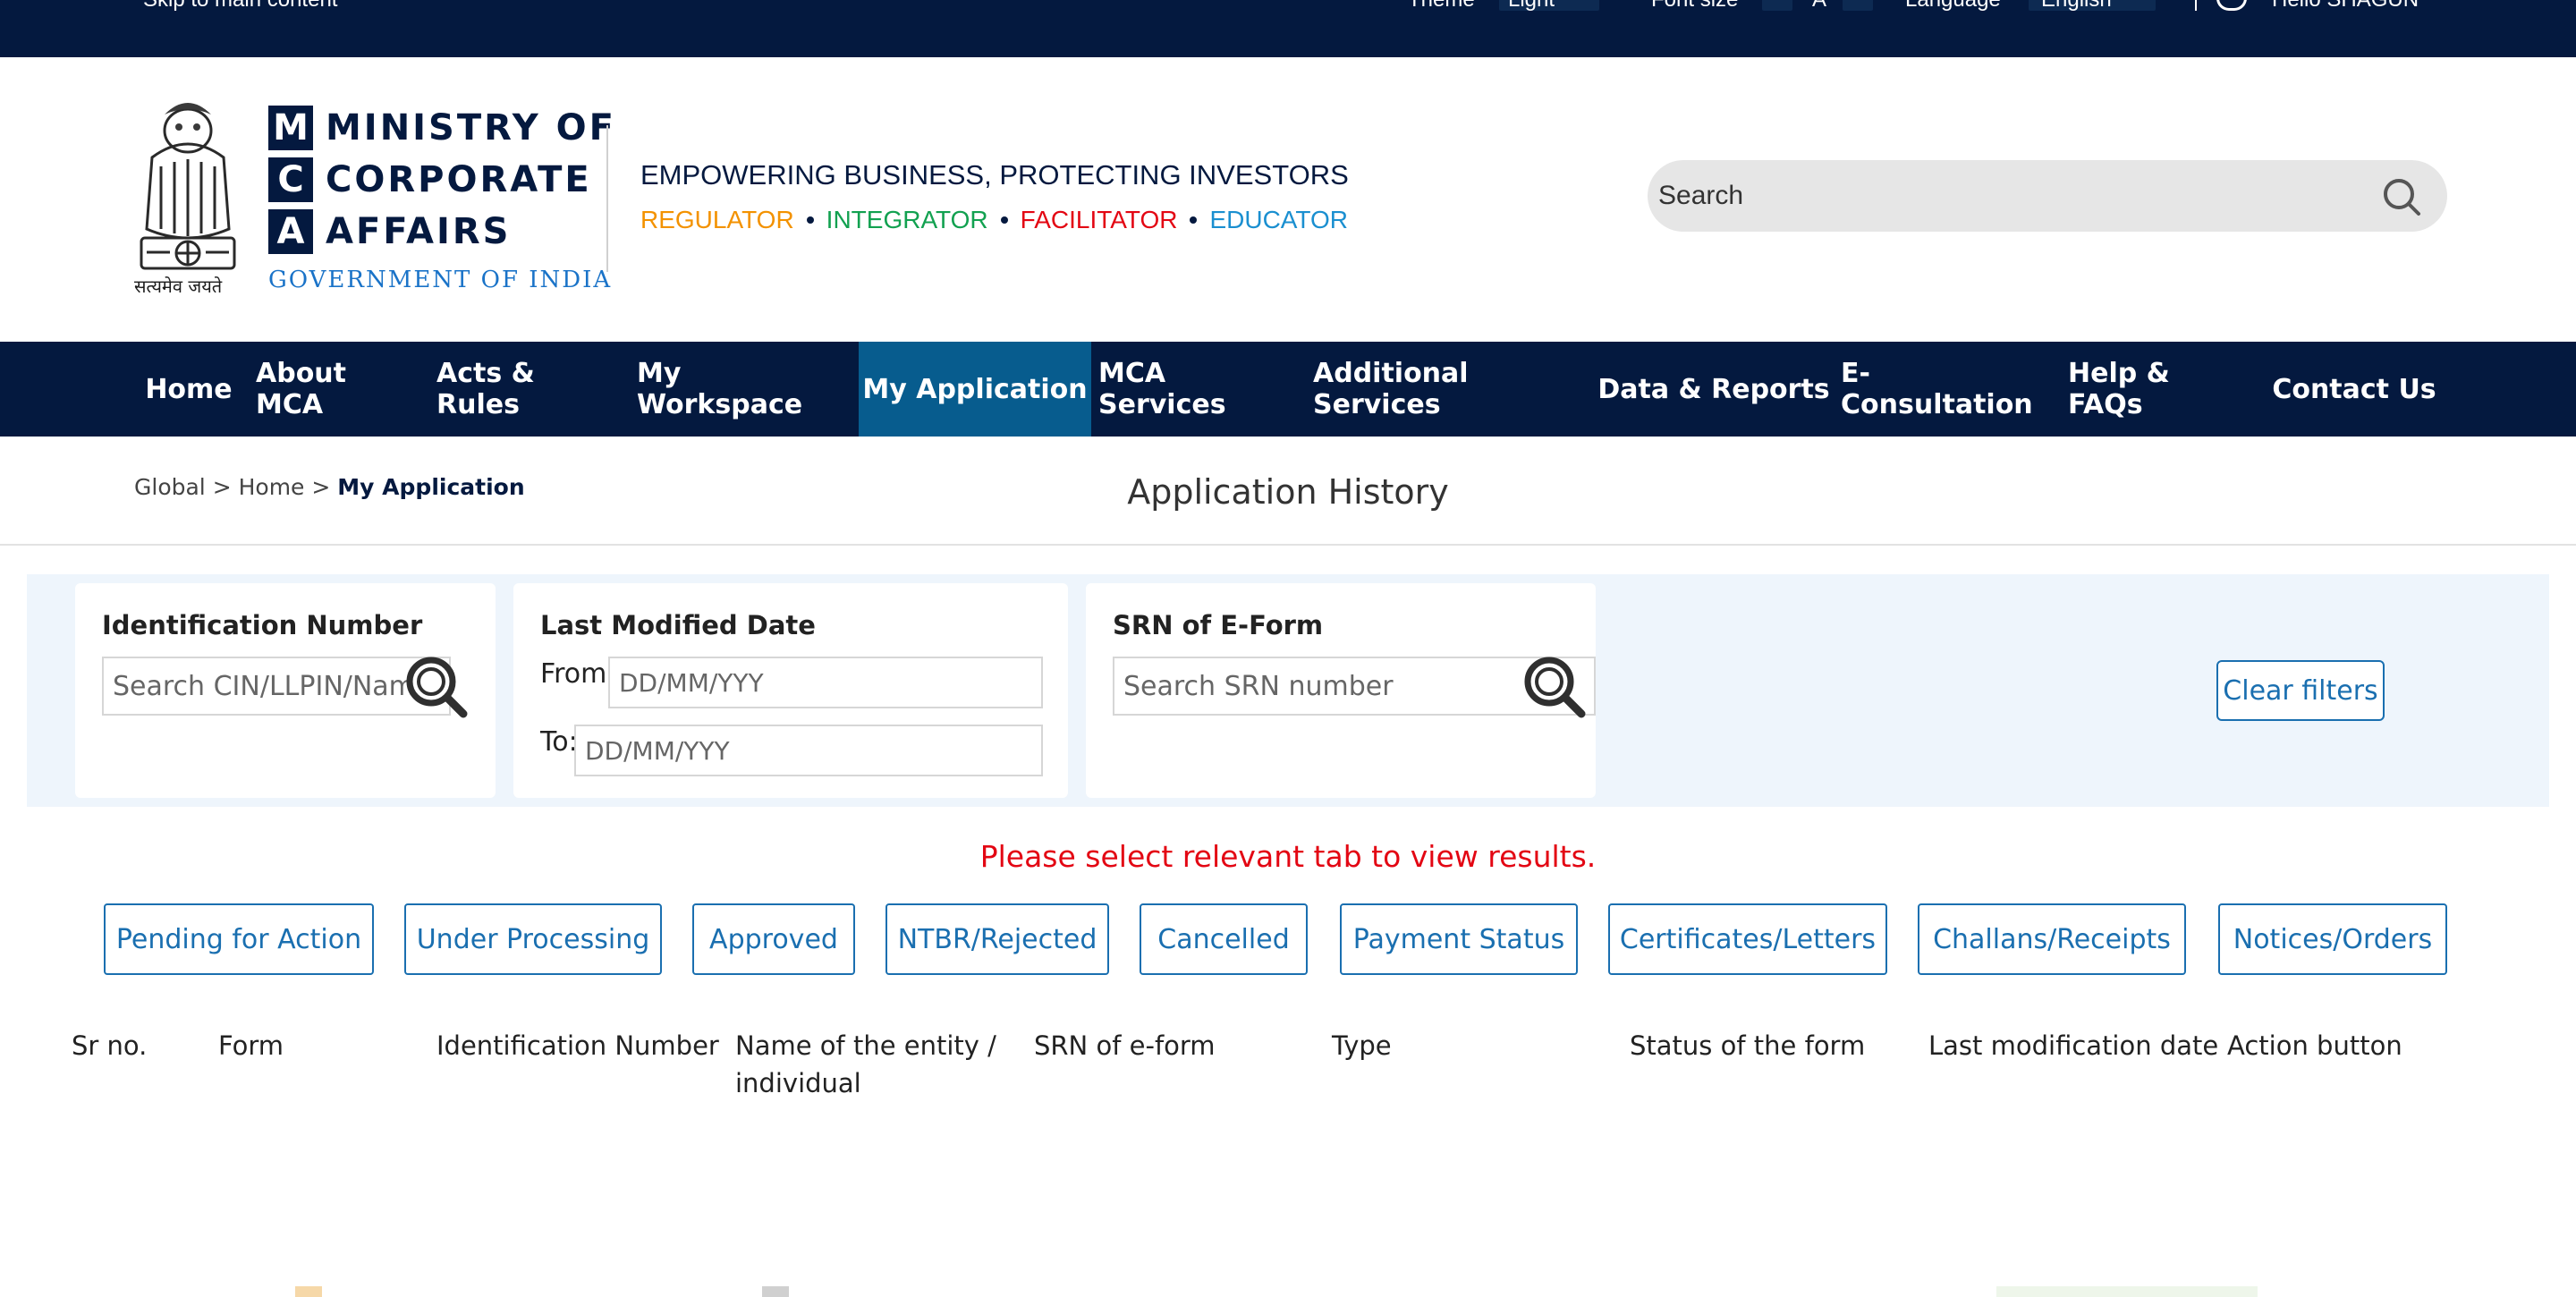 The height and width of the screenshot is (1297, 2576). I want to click on nav-my-workspace: My Workspace, so click(744, 389).